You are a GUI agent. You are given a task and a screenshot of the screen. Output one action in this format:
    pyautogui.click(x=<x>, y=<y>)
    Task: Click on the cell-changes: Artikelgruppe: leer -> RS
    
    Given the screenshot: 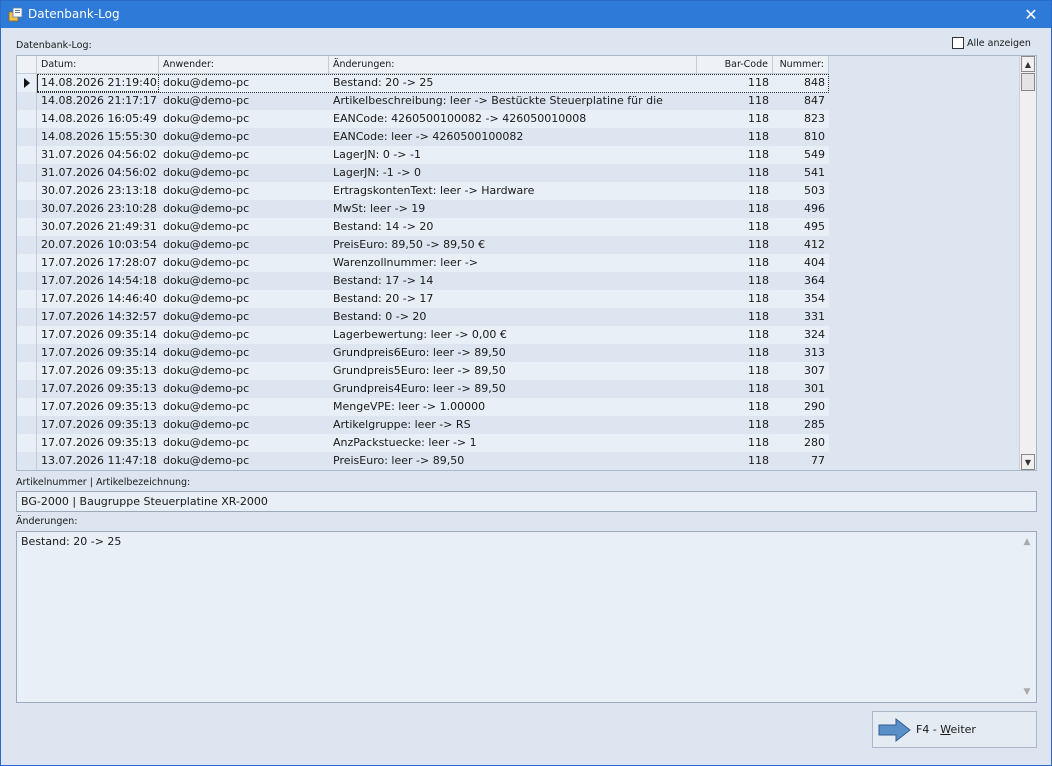 What is the action you would take?
    pyautogui.click(x=402, y=424)
    